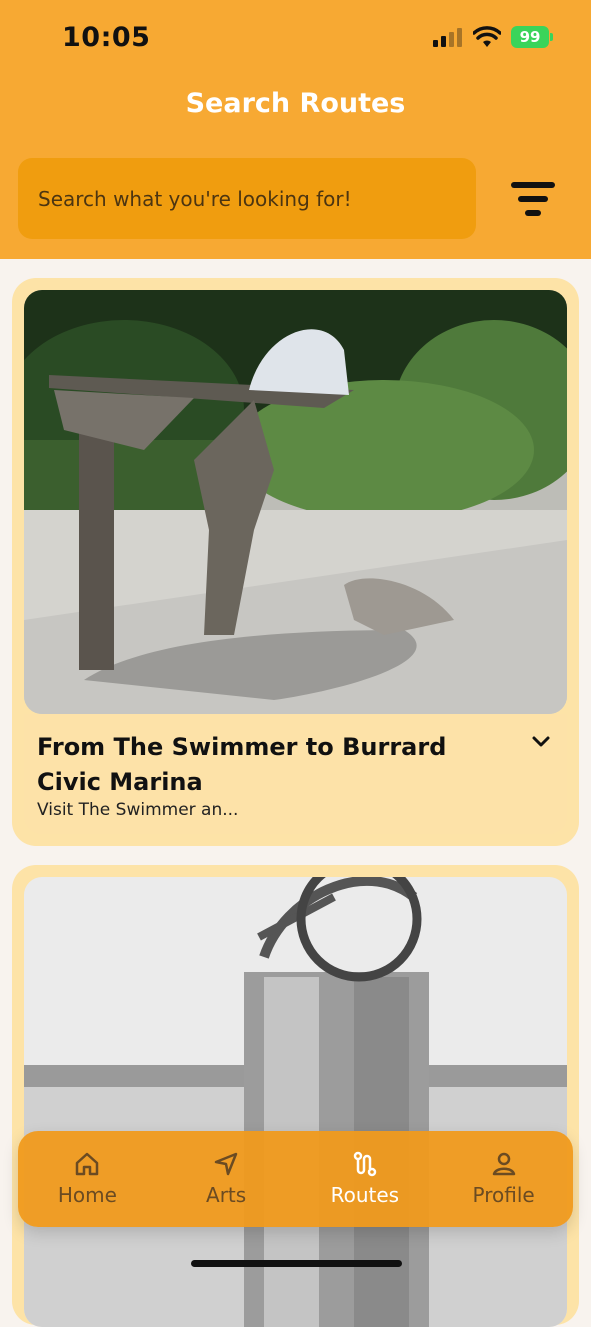 This screenshot has height=1327, width=591. I want to click on nav-item-profile: Profile, so click(503, 1179).